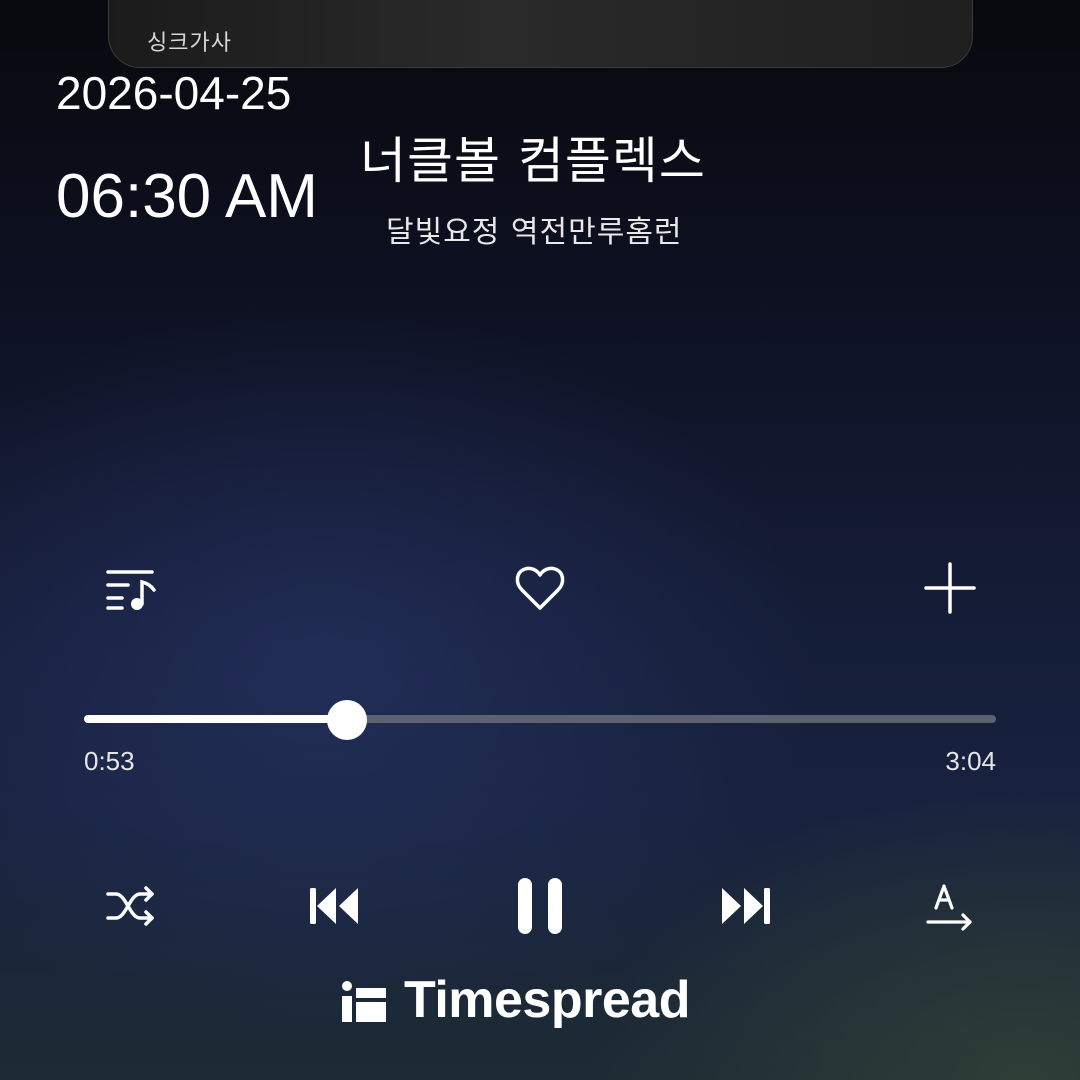 The image size is (1080, 1080). Describe the element at coordinates (533, 161) in the screenshot. I see `song-title: 너클볼 컴플렉스` at that location.